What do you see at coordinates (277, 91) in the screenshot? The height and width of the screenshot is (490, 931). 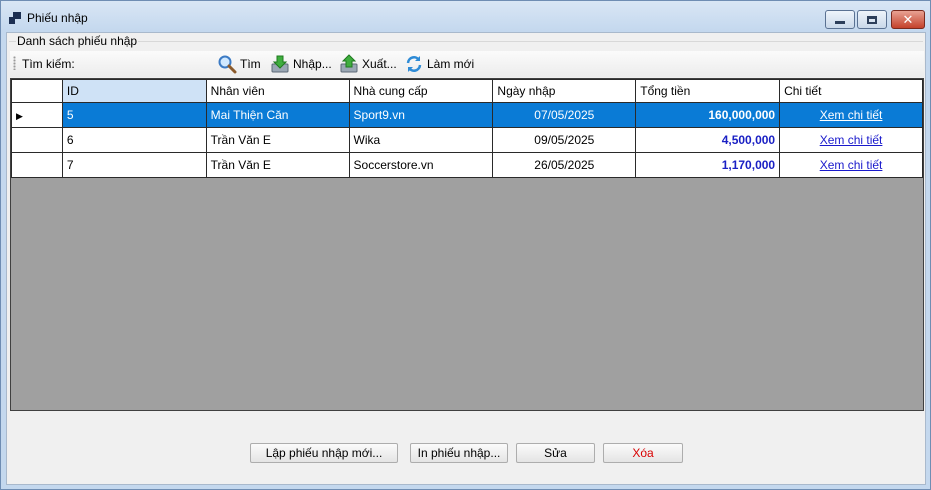 I see `column-header-employee: Nhân viên` at bounding box center [277, 91].